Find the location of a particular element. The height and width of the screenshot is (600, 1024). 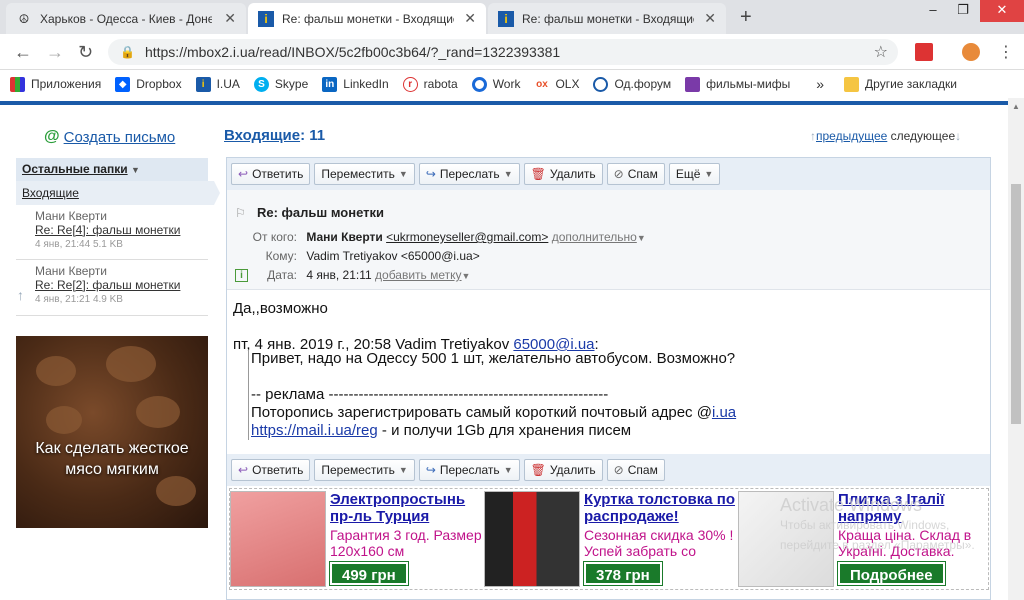

register-link: https://mail.i.ua/reg is located at coordinates (314, 430).